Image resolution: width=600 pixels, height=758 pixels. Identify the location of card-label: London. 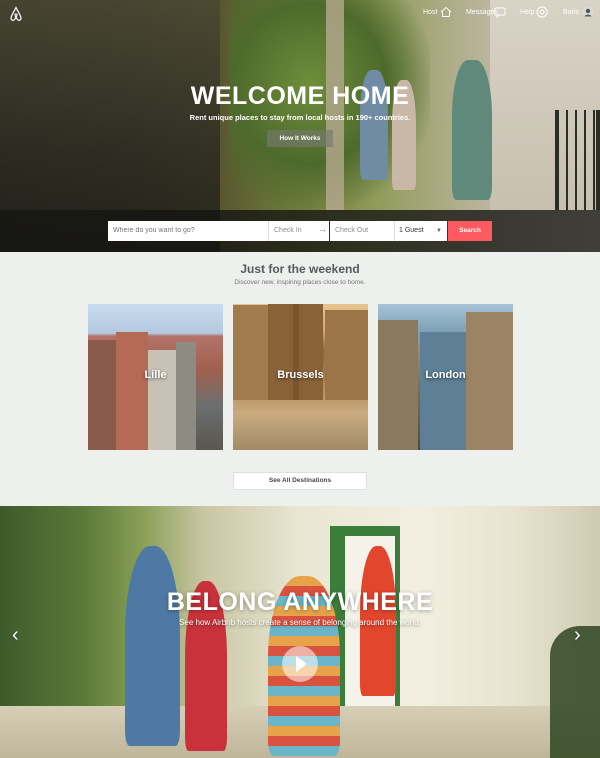
(445, 375).